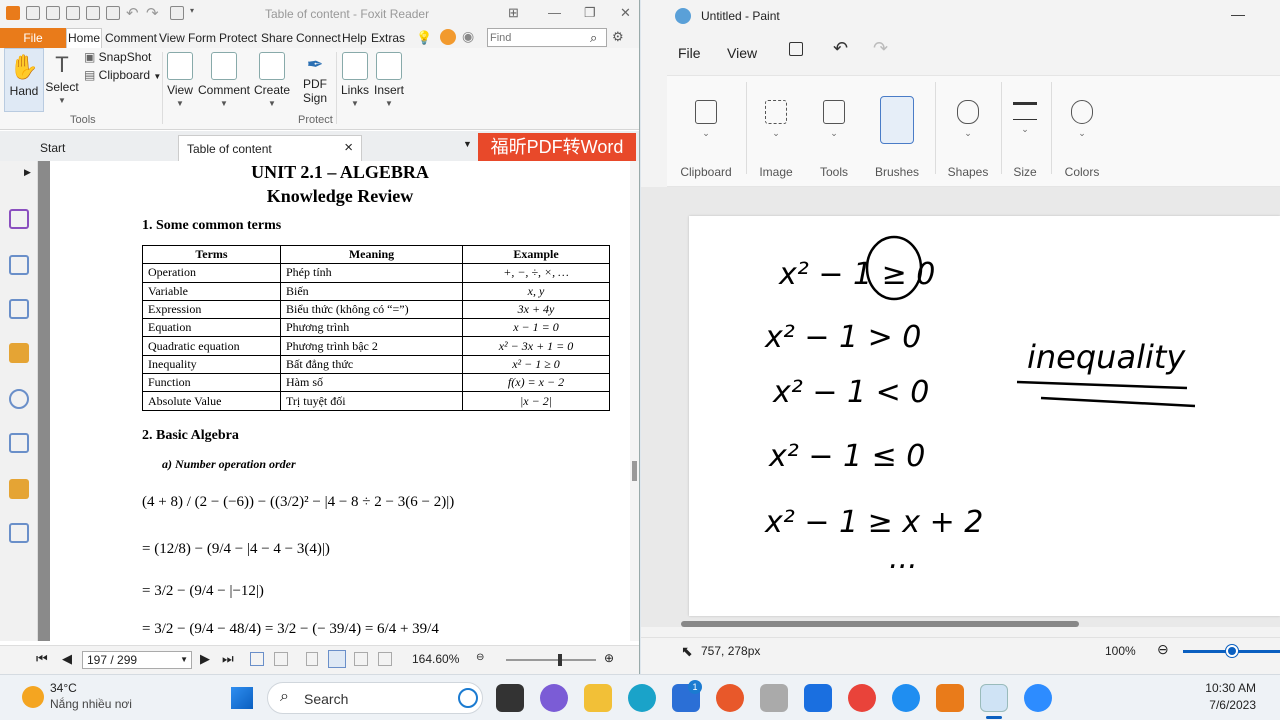 The height and width of the screenshot is (720, 1280). What do you see at coordinates (1226, 688) in the screenshot?
I see `clock-time: 10:30 AM` at bounding box center [1226, 688].